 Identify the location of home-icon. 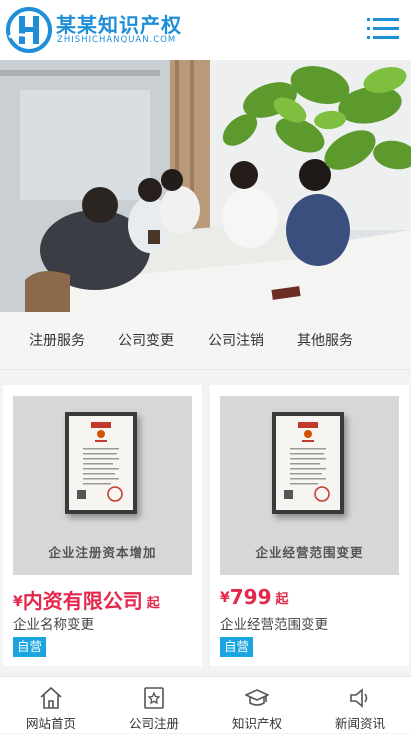
(51, 697).